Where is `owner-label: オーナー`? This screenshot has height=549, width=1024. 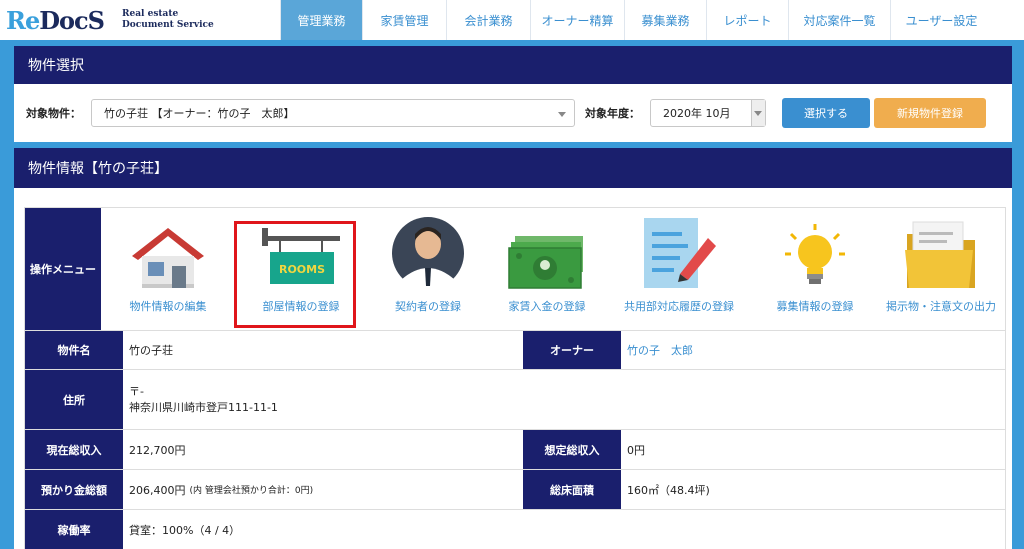 owner-label: オーナー is located at coordinates (572, 350).